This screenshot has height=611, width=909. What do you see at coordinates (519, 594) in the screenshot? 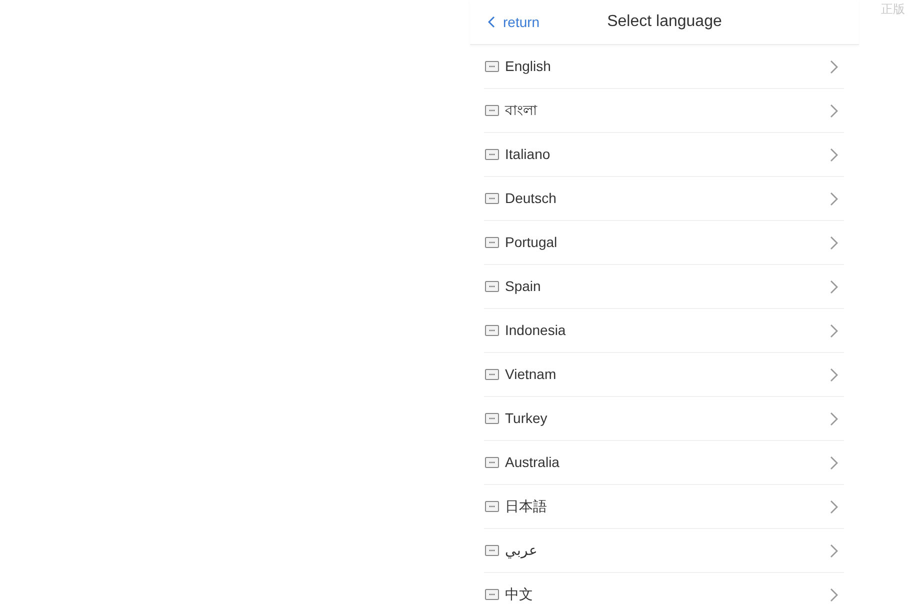
I see `language-label: 中文` at bounding box center [519, 594].